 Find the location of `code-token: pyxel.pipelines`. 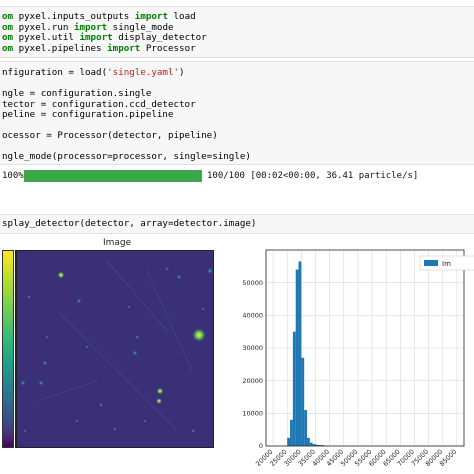

code-token: pyxel.pipelines is located at coordinates (63, 48).